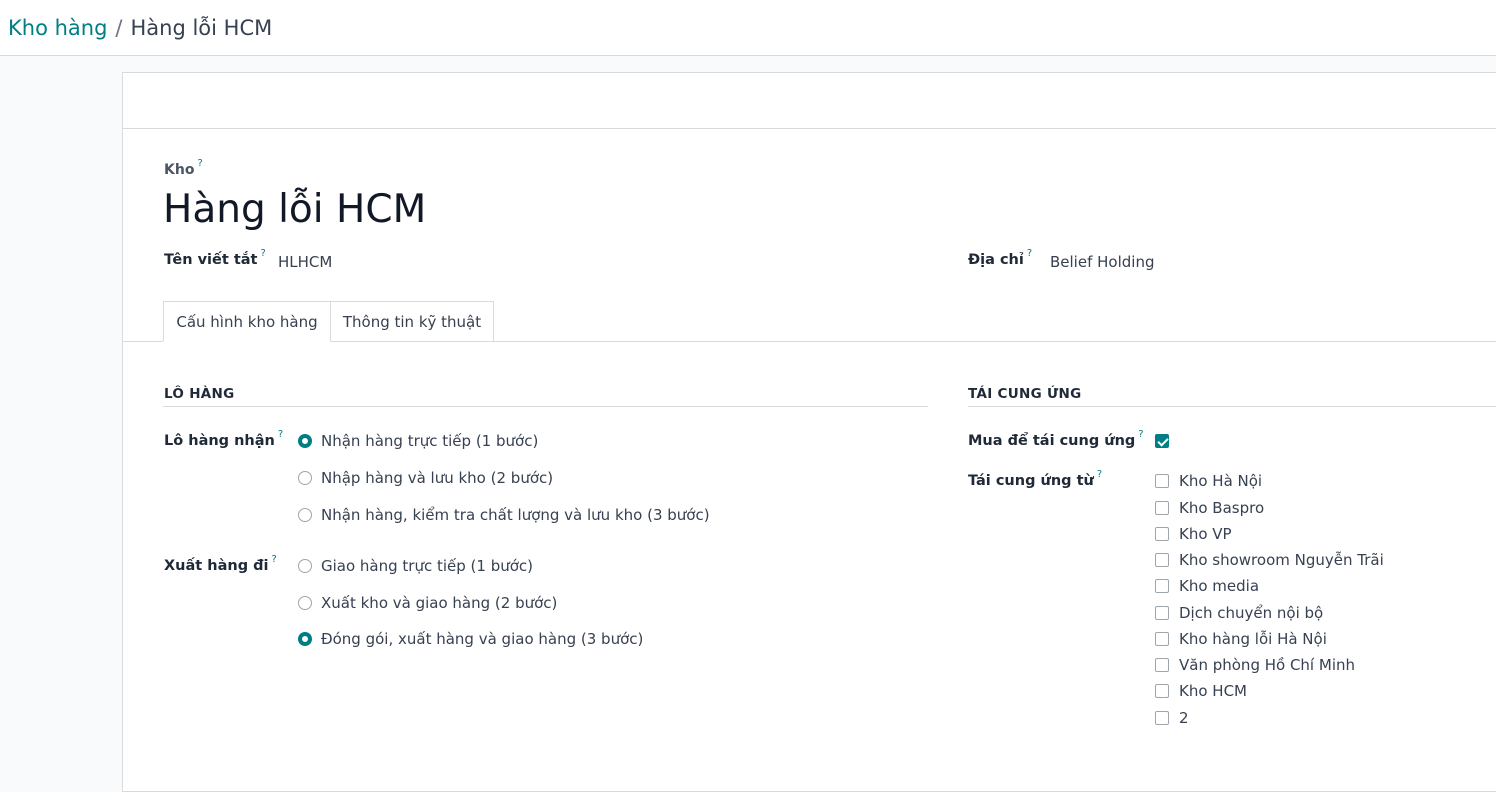  What do you see at coordinates (412, 321) in the screenshot?
I see `tab-technical-info: Thông tin kỹ thuật` at bounding box center [412, 321].